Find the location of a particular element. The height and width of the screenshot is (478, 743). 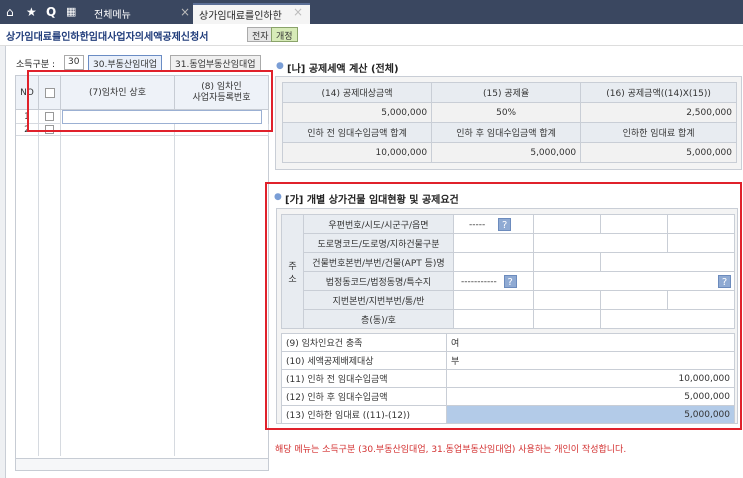

title-bar: 상가임대료를인하한임대사업자의세액공제신청서 전자 개정 is located at coordinates (371, 35).